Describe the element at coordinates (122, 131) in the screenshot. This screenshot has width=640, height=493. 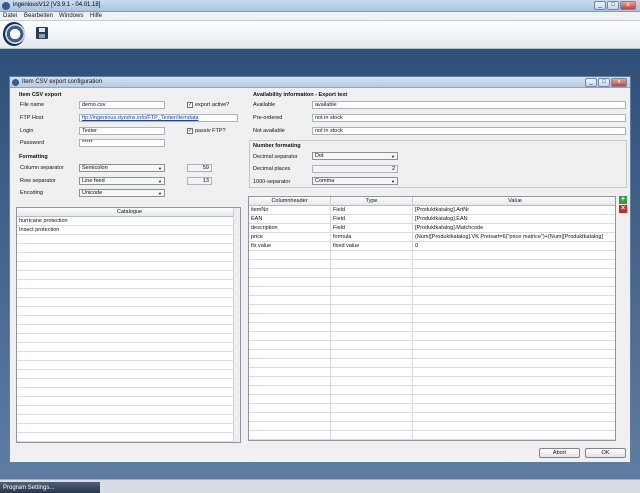
I see `login-field: Tester` at that location.